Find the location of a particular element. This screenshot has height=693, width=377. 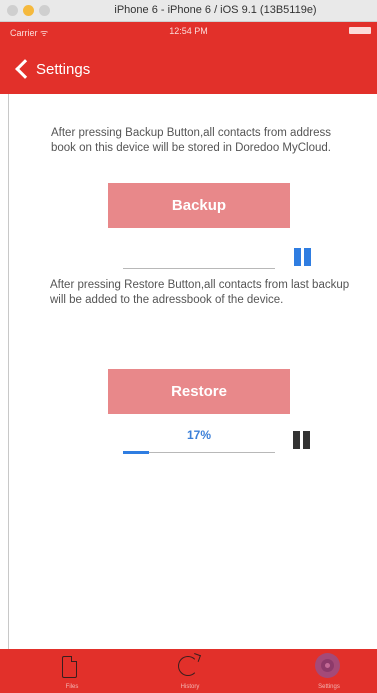

restore-pause-button is located at coordinates (302, 440).